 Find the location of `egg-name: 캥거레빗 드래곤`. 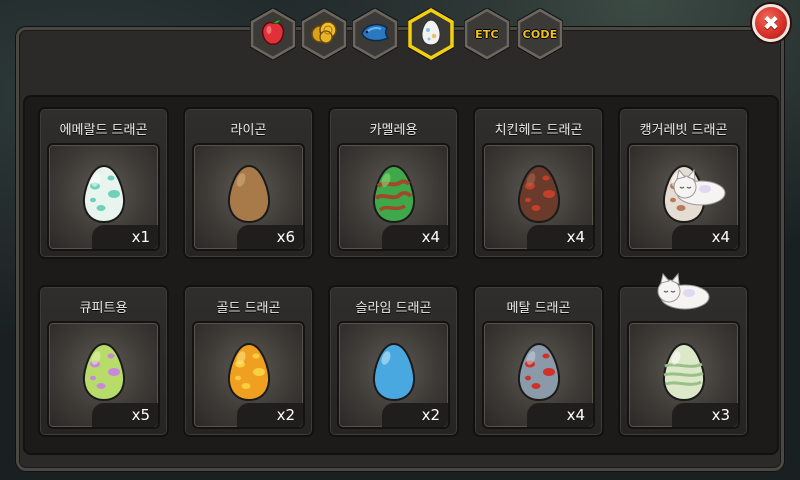

egg-name: 캥거레빗 드래곤 is located at coordinates (683, 130).